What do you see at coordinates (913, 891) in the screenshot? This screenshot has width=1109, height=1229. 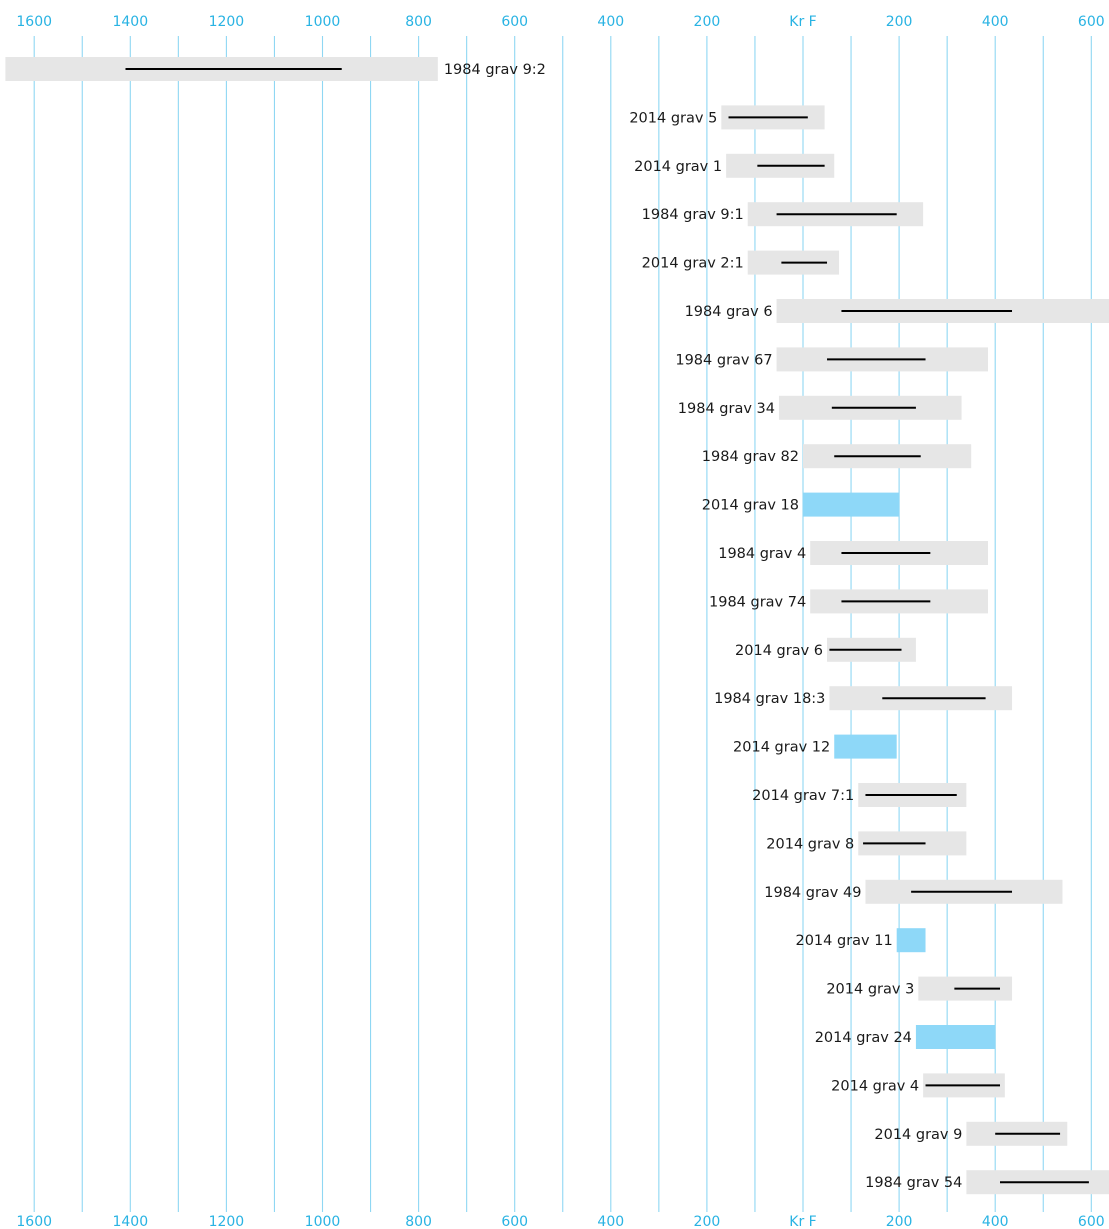 I see `range-row: 1984 grav 49` at bounding box center [913, 891].